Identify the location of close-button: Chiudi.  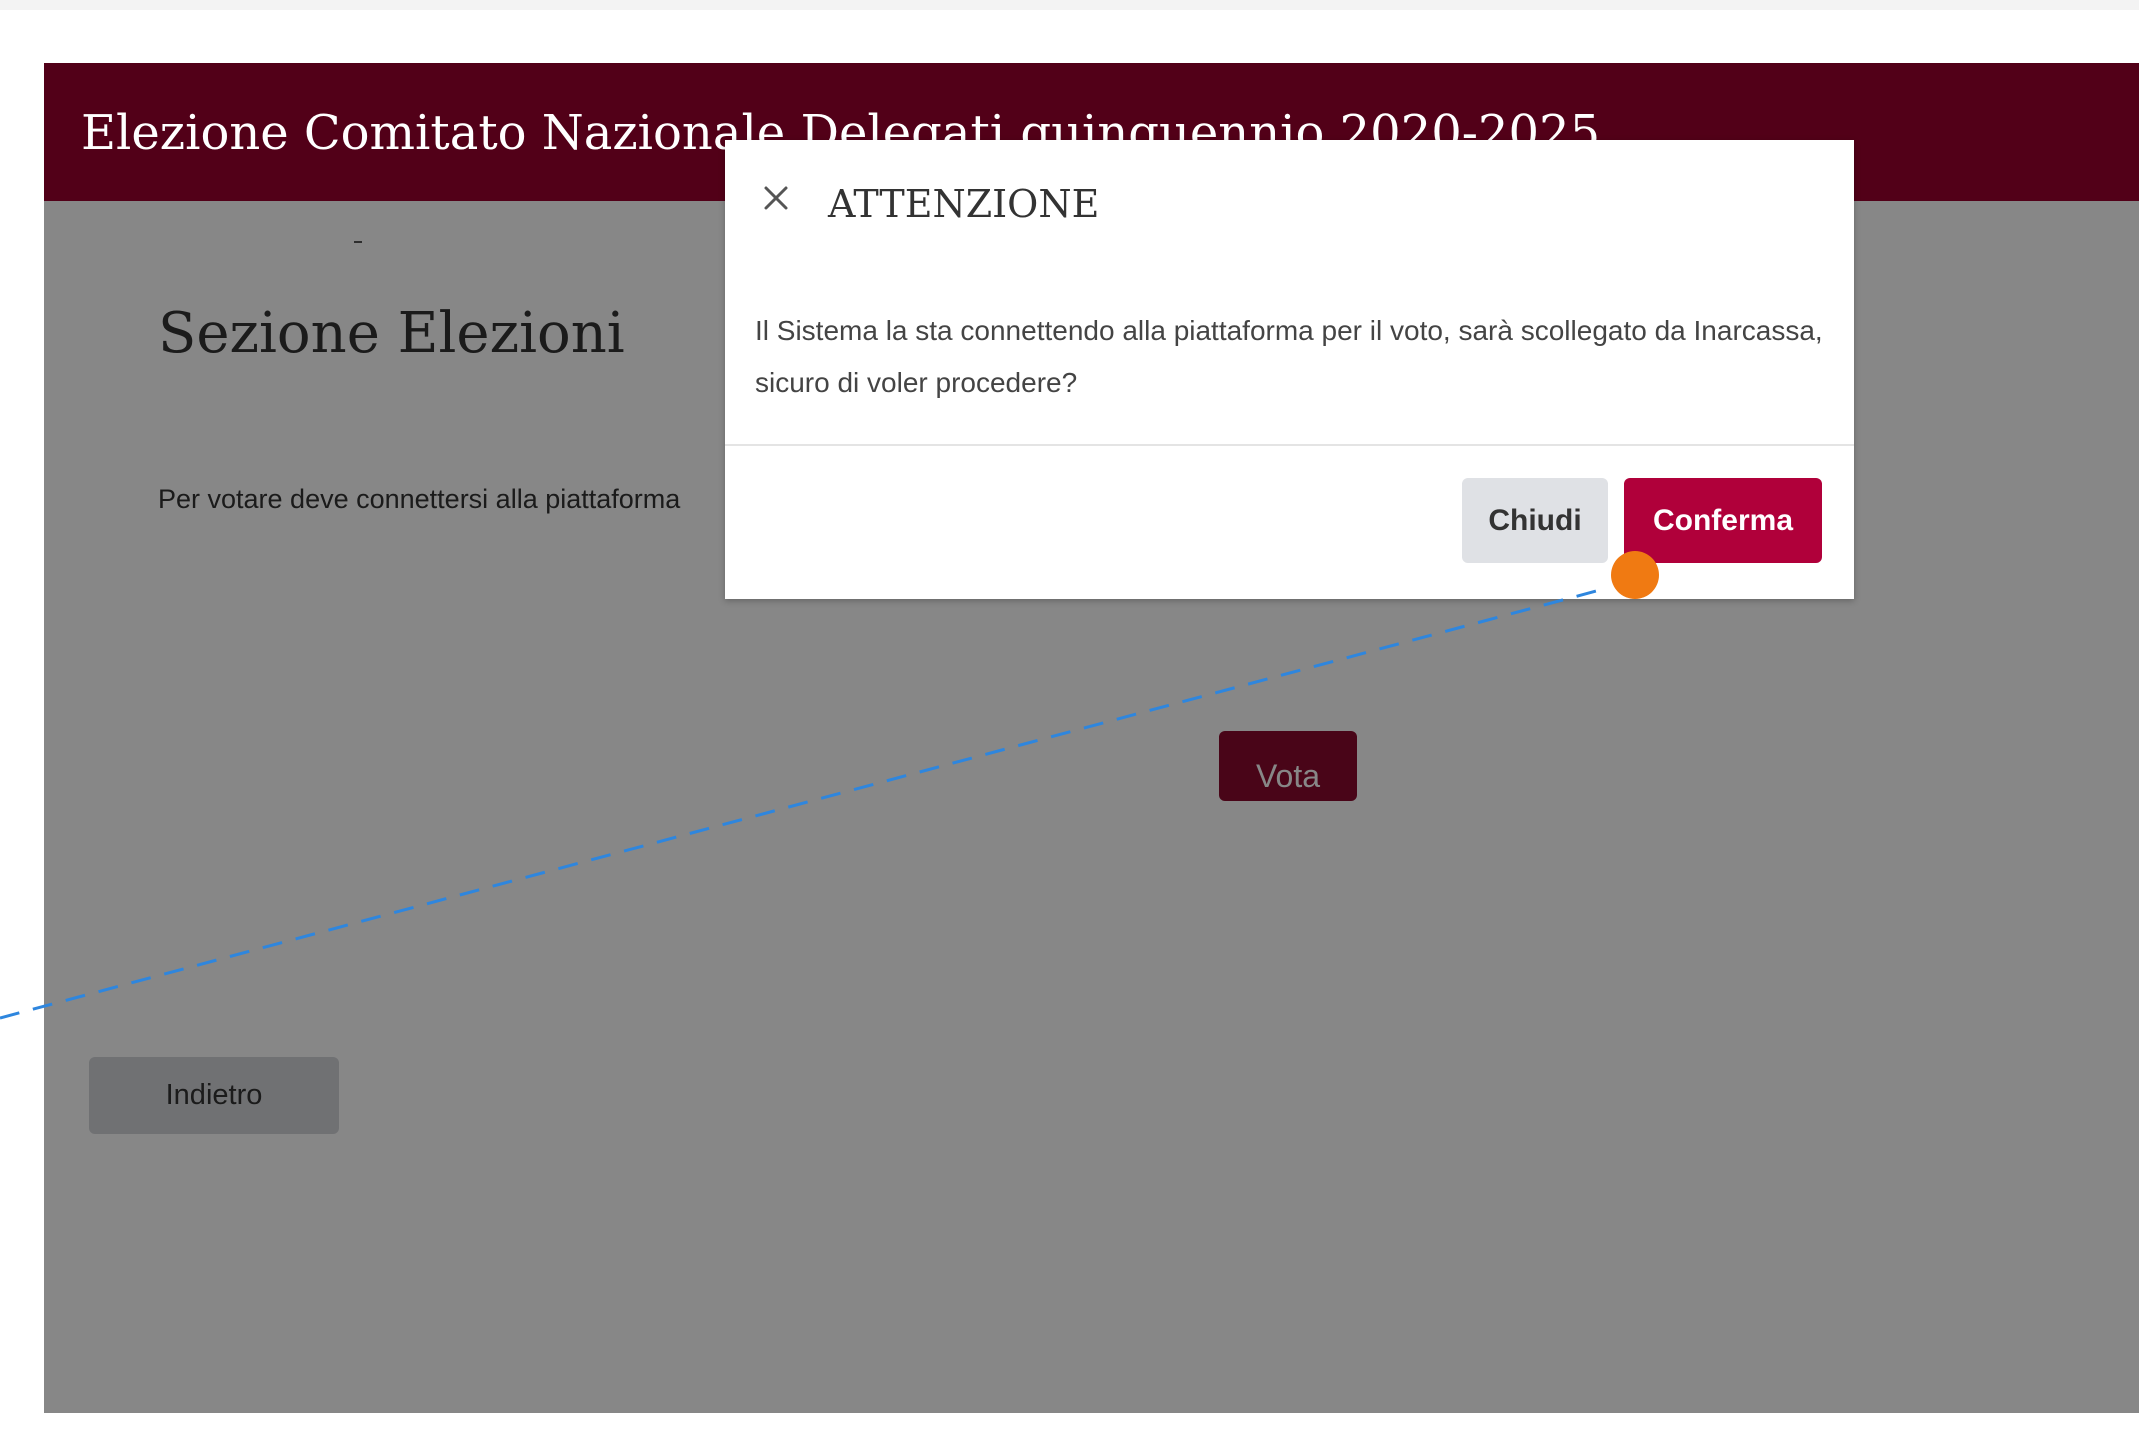
(1535, 520).